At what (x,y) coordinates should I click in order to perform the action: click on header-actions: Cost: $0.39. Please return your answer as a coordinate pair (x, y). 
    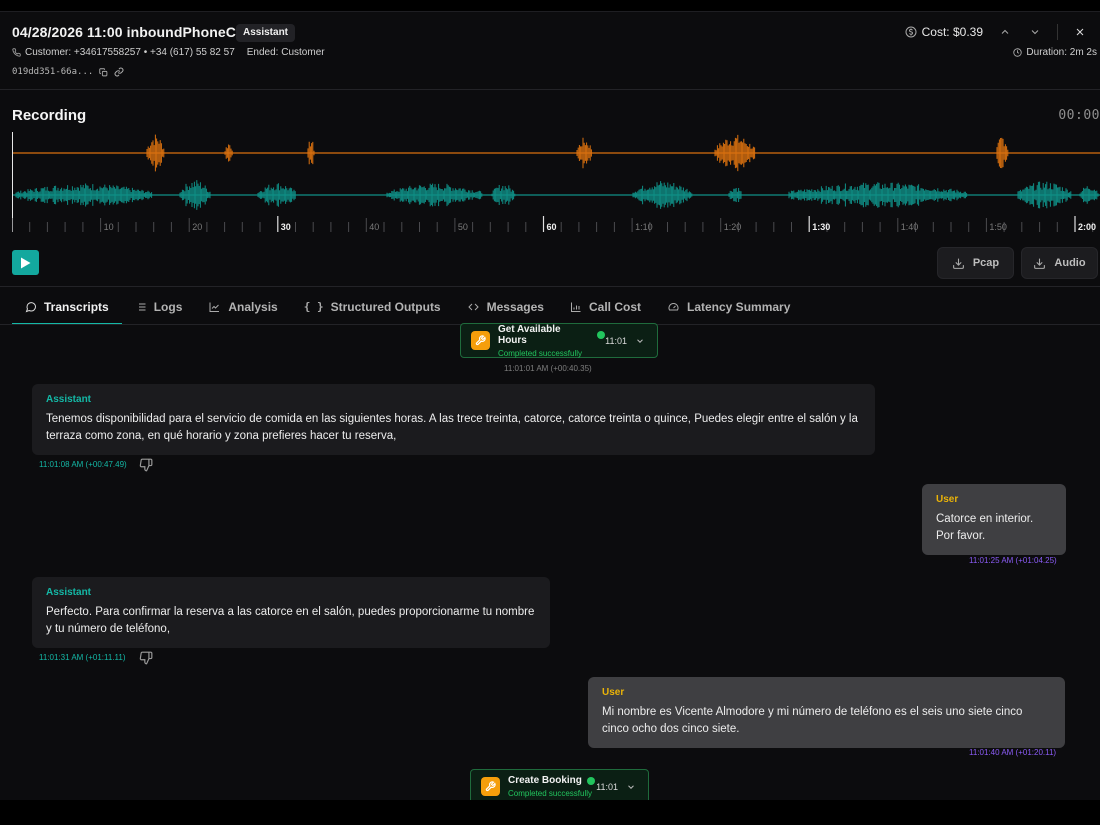
    Looking at the image, I should click on (996, 32).